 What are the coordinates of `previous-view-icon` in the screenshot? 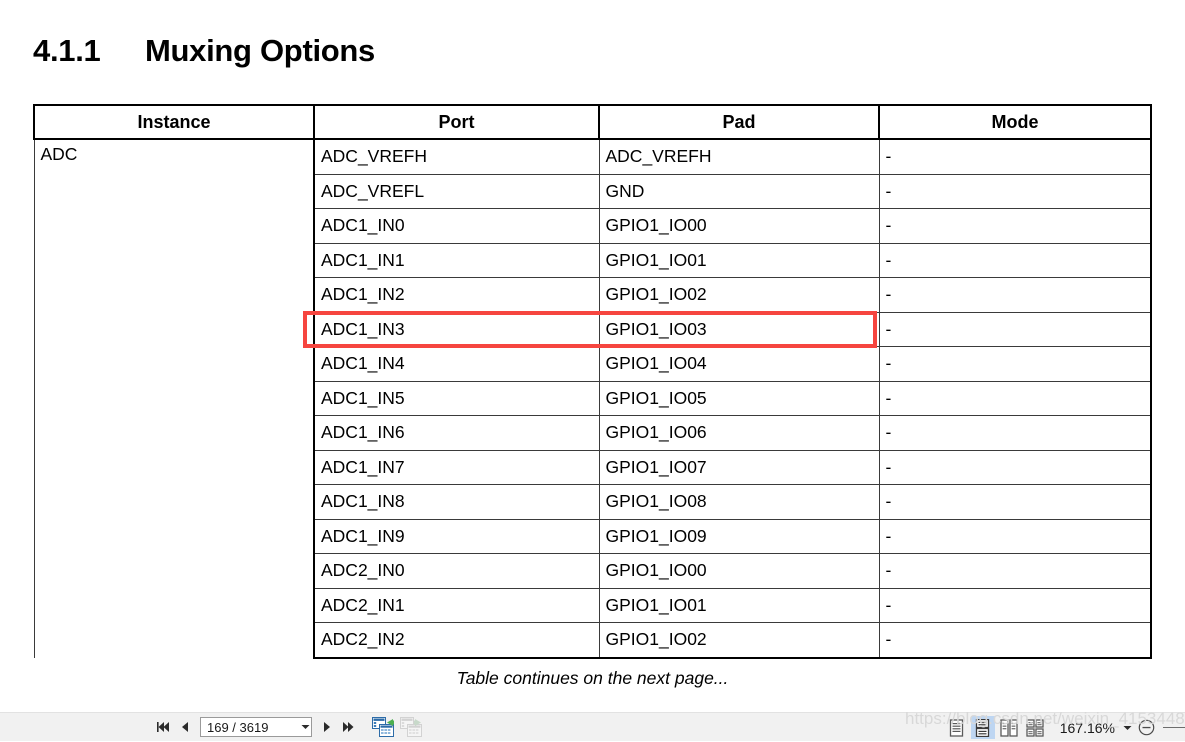 It's located at (383, 727).